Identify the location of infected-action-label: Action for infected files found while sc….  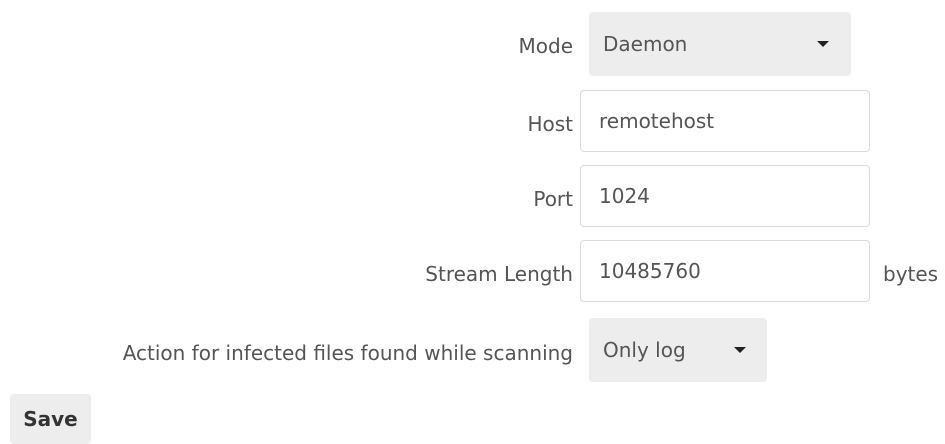
(347, 353).